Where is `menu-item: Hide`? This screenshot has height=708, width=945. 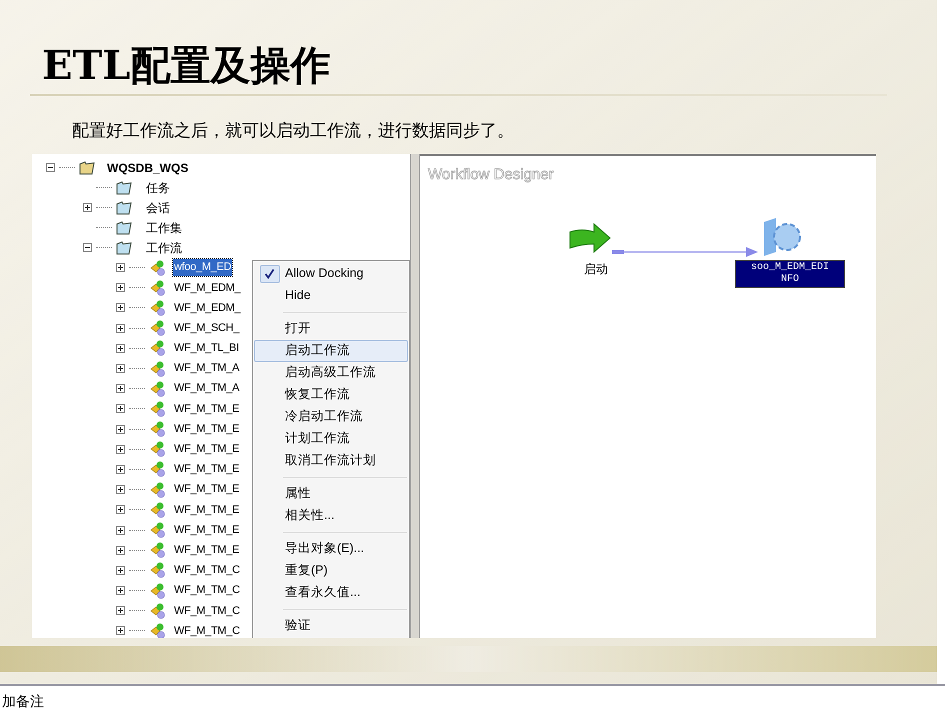 menu-item: Hide is located at coordinates (331, 295).